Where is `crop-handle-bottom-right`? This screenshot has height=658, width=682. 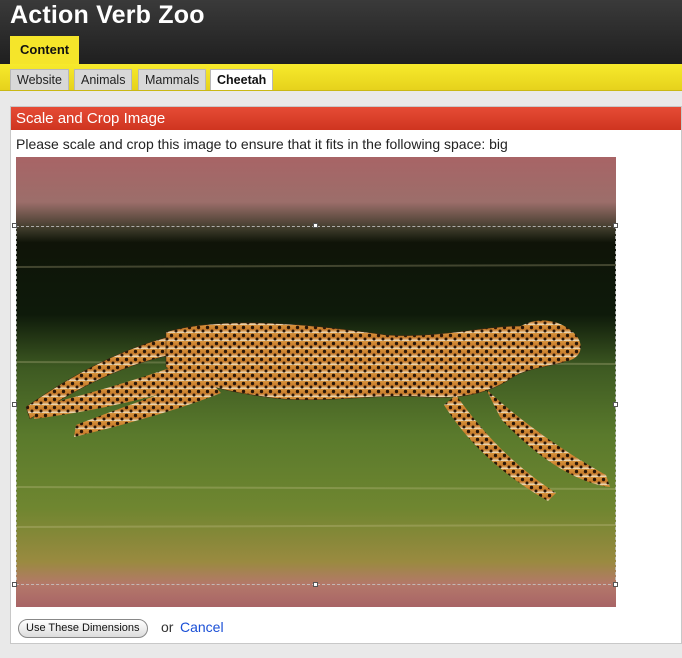
crop-handle-bottom-right is located at coordinates (615, 584).